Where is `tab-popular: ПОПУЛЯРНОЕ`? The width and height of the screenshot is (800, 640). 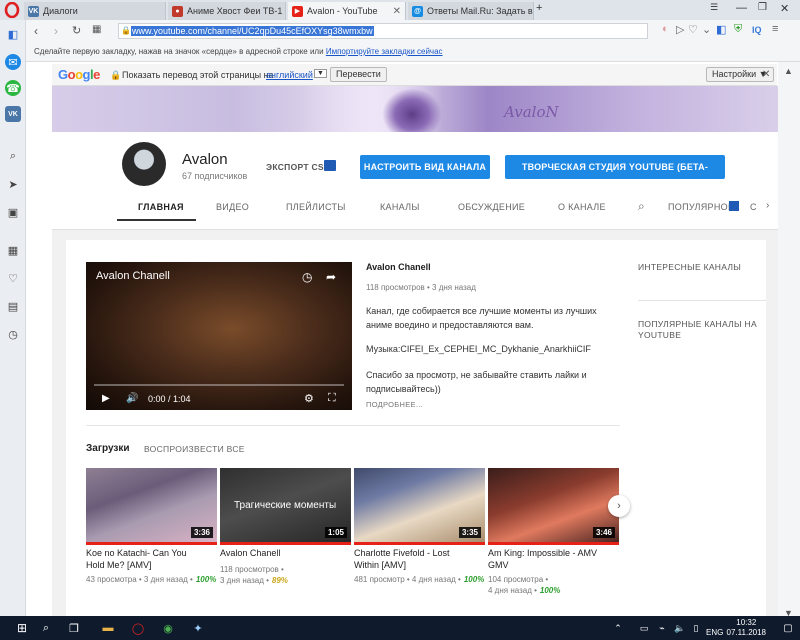
tab-popular: ПОПУЛЯРНОЕ is located at coordinates (701, 207).